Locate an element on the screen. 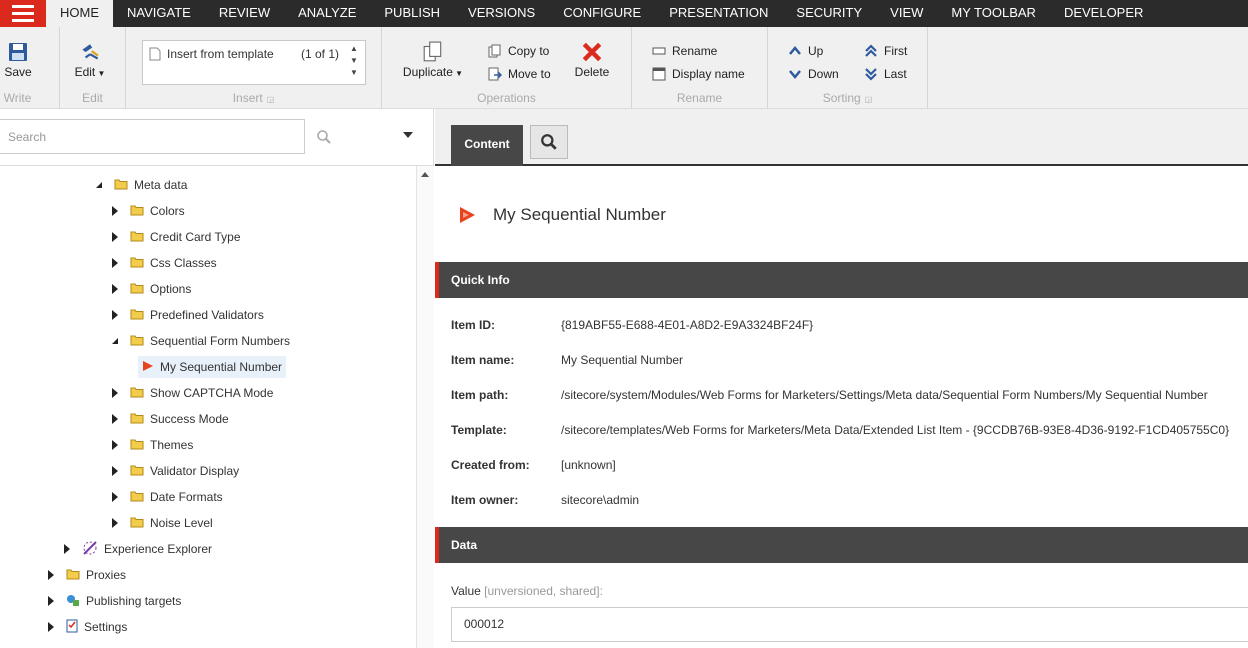 The image size is (1248, 648). save-button: Save is located at coordinates (18, 60).